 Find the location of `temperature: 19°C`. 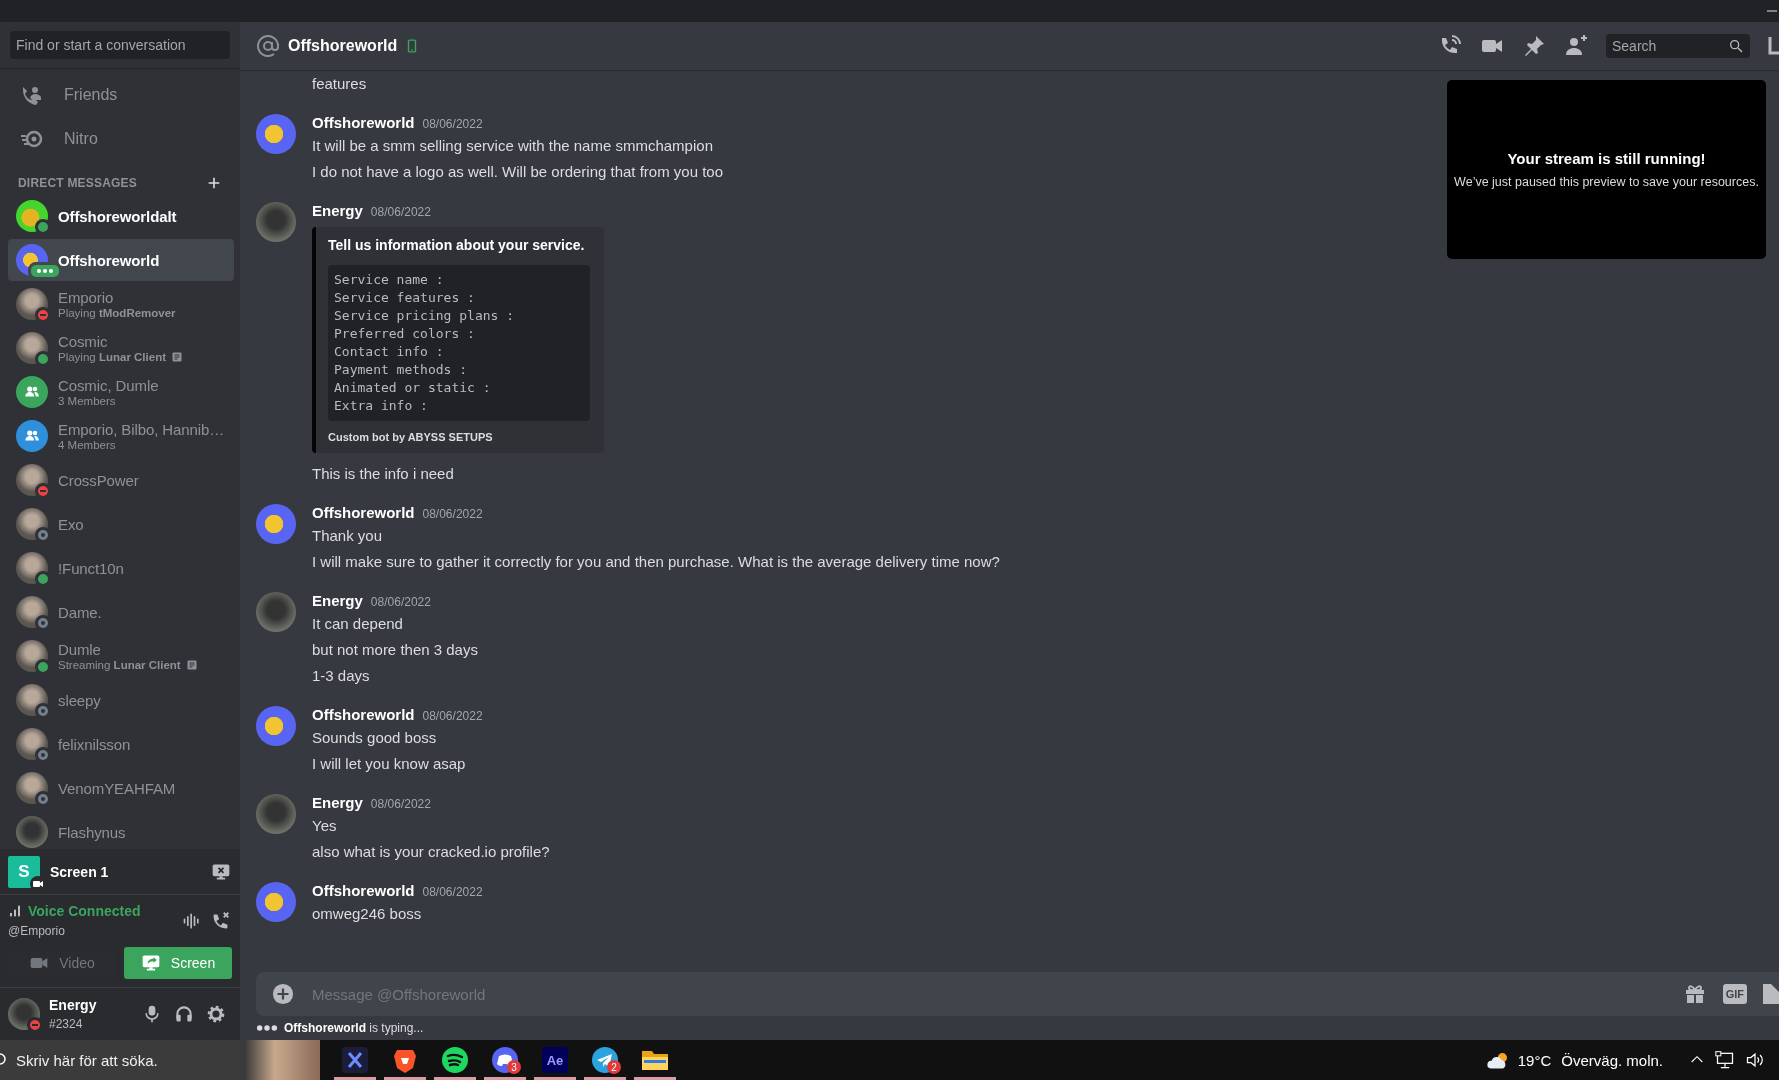

temperature: 19°C is located at coordinates (1534, 1060).